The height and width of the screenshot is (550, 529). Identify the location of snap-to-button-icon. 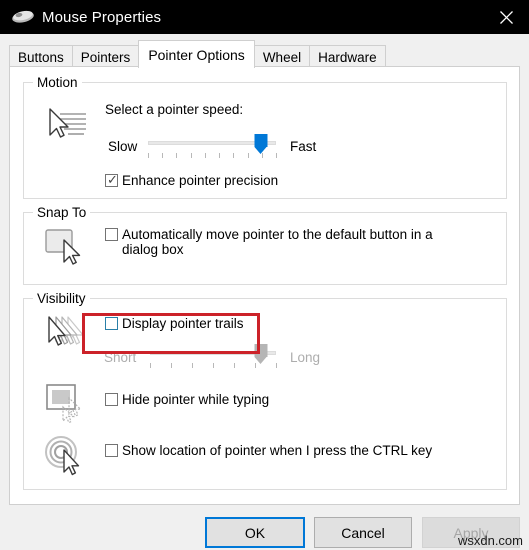
(66, 247).